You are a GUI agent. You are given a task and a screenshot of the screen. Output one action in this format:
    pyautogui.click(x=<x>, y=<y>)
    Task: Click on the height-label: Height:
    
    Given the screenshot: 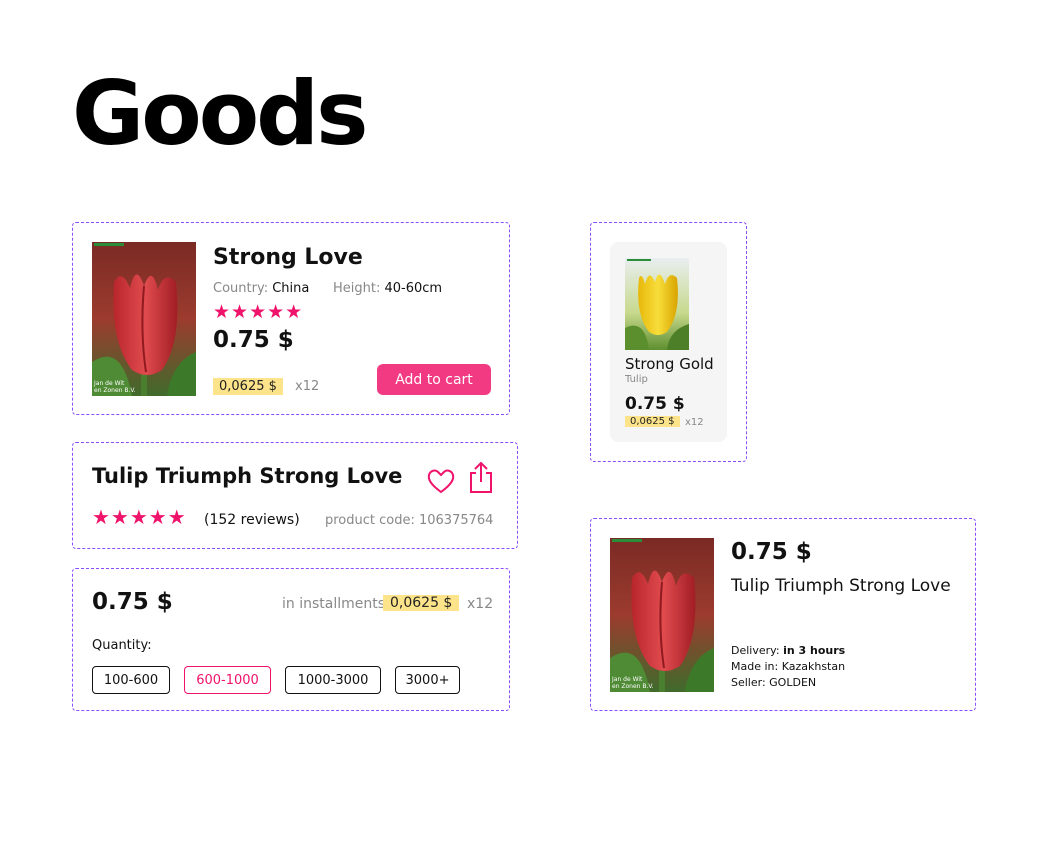 What is the action you would take?
    pyautogui.click(x=357, y=288)
    